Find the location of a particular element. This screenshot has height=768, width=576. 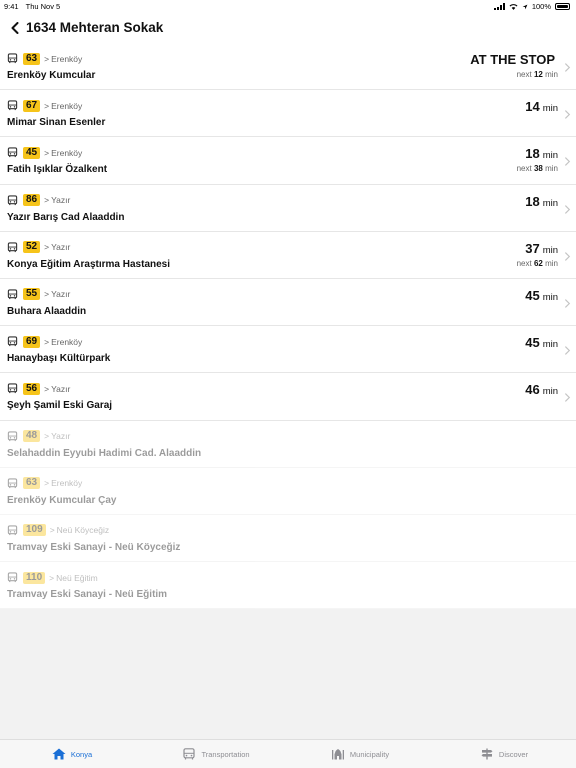

eta-block: AT THE STOP next 12 min is located at coordinates (514, 65).